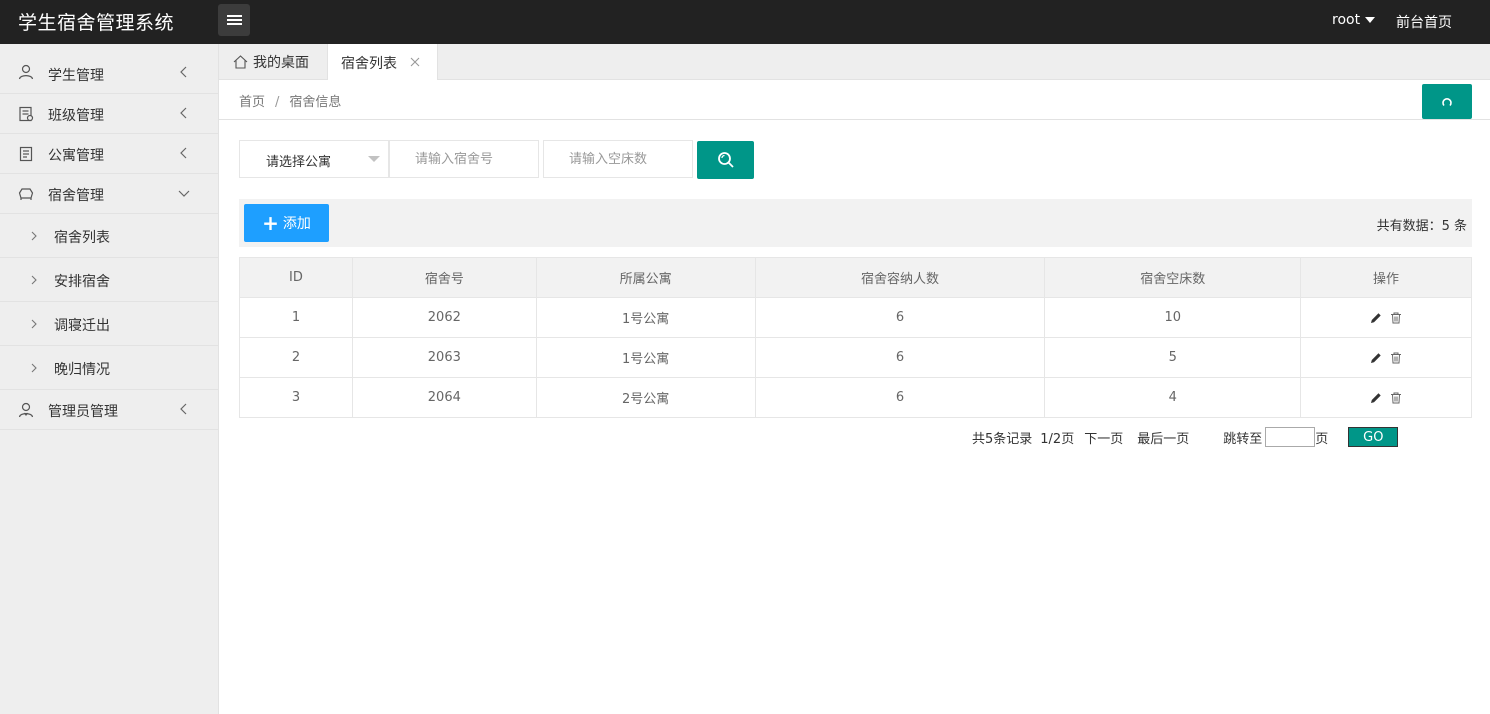 Image resolution: width=1490 pixels, height=714 pixels. I want to click on cell-id: 1, so click(296, 317).